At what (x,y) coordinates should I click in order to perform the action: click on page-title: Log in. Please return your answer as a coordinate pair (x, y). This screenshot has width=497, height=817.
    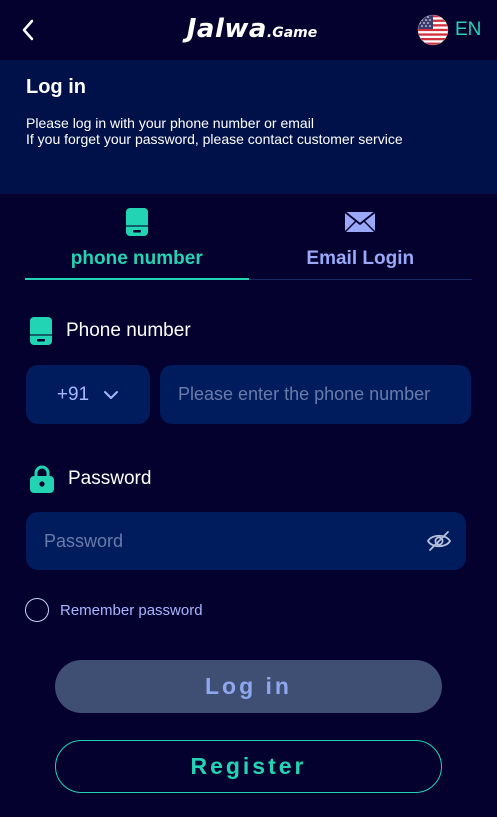
    Looking at the image, I should click on (56, 87).